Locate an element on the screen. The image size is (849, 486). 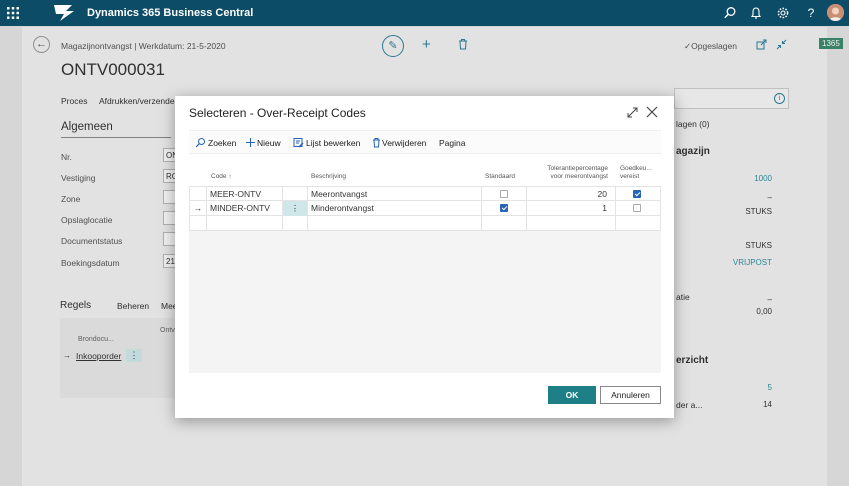
app-title: Dynamics 365 Business Central is located at coordinates (170, 13).